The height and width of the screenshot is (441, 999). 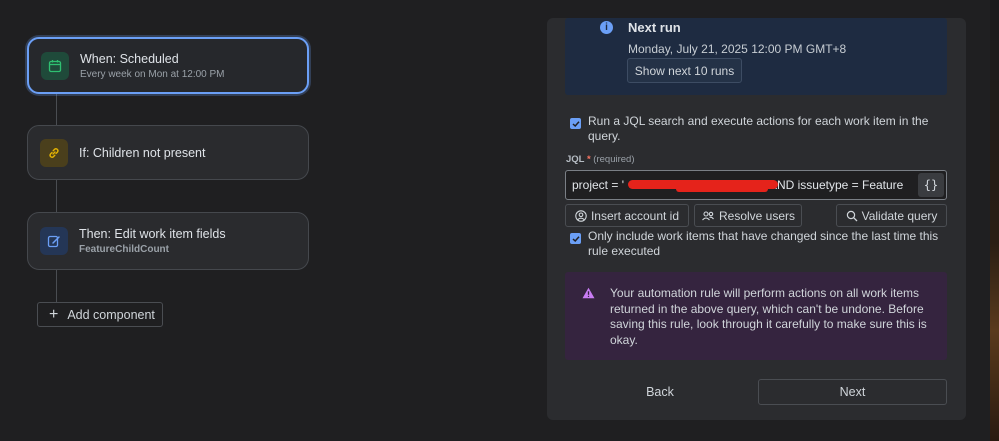 I want to click on resolve-users-label: Resolve users, so click(x=757, y=215).